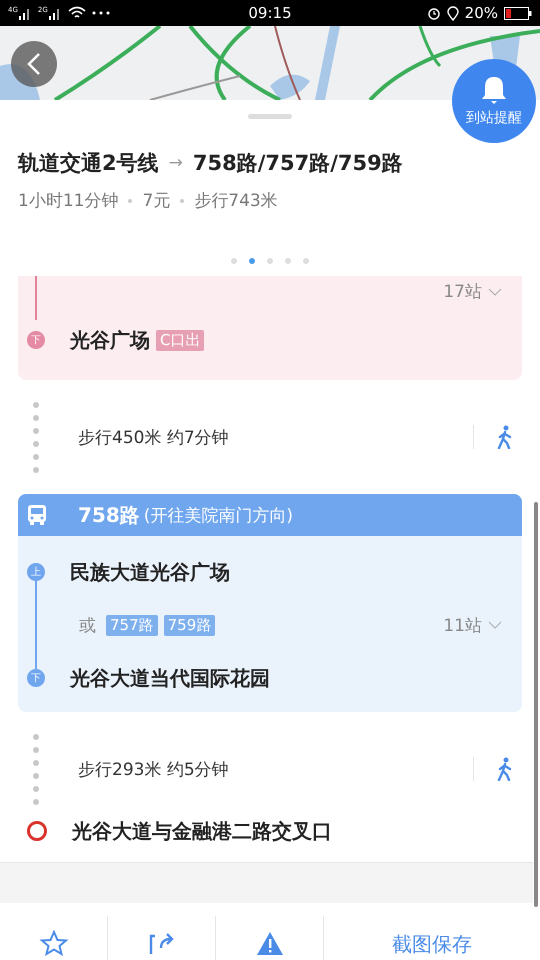  Describe the element at coordinates (150, 572) in the screenshot. I see `stop-name: 民族大道光谷广场` at that location.